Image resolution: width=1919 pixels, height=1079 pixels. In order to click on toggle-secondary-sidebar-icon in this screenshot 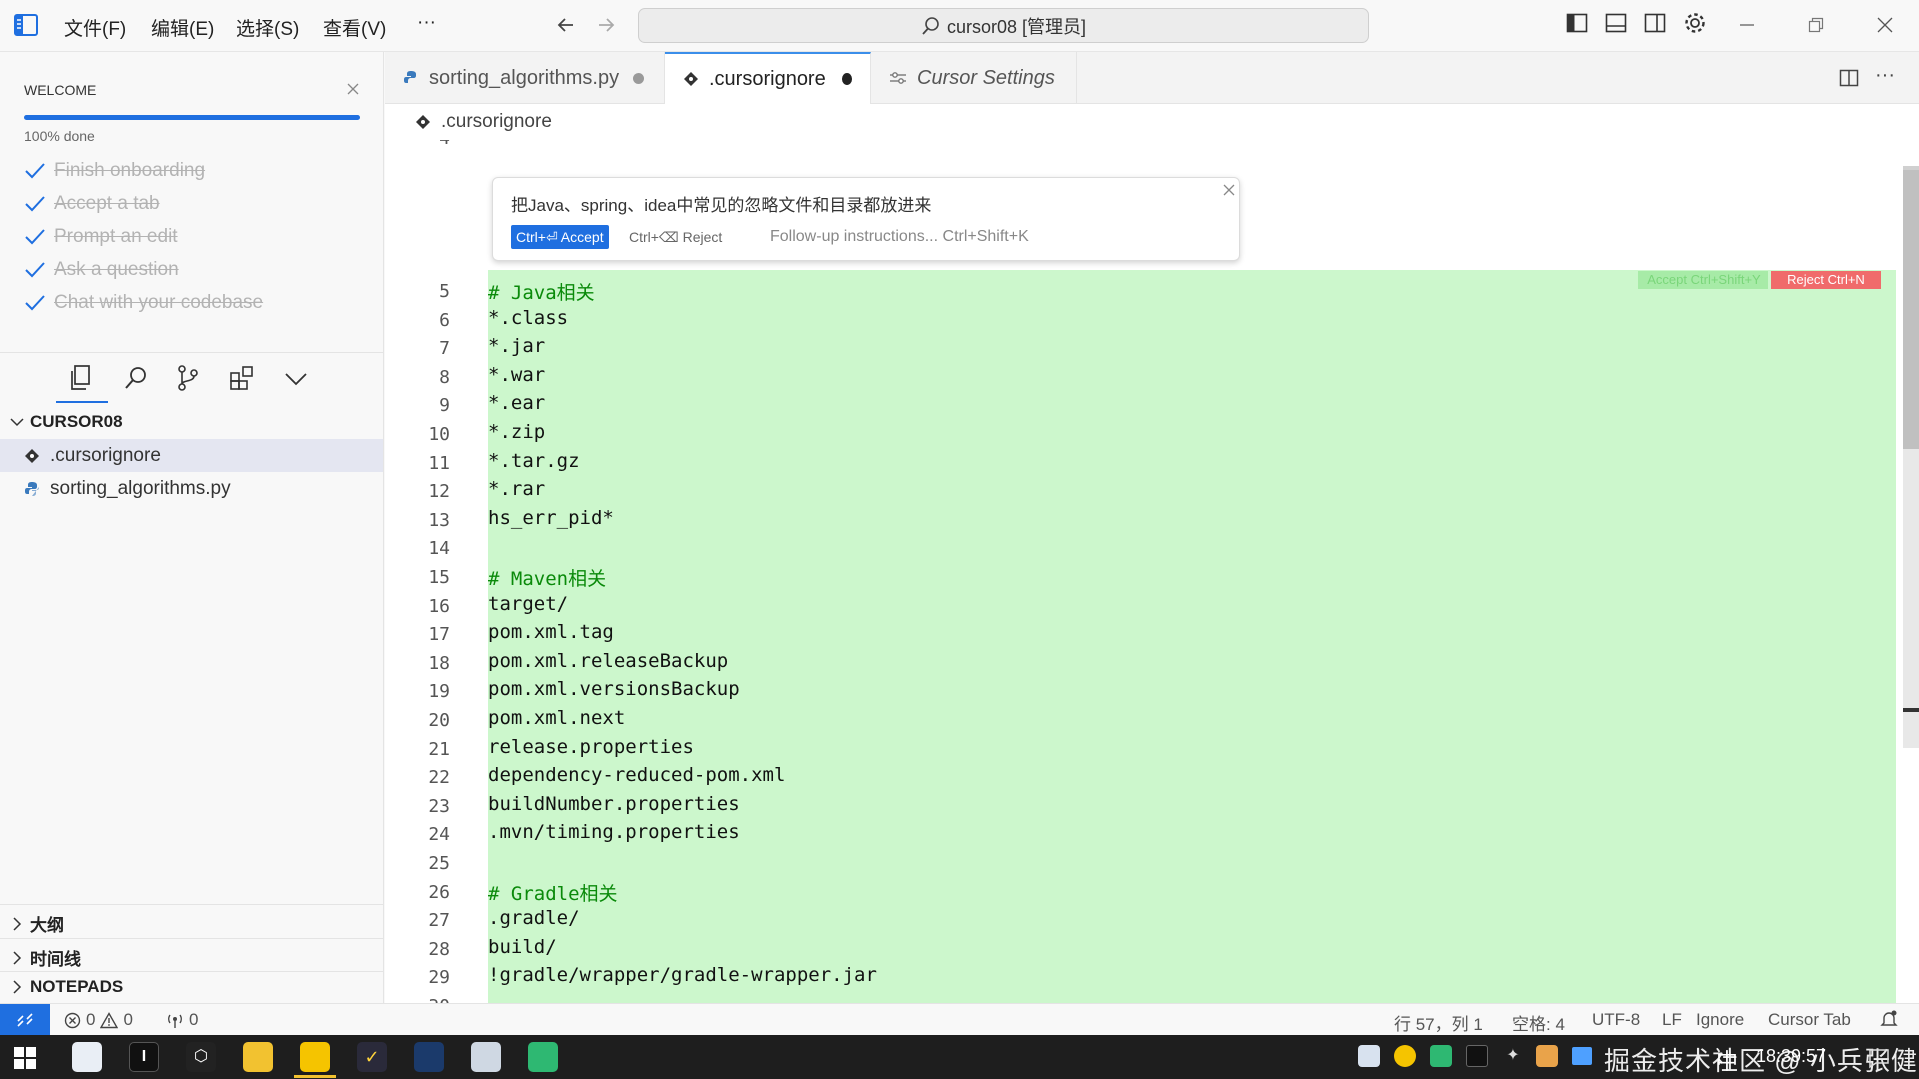, I will do `click(1655, 23)`.